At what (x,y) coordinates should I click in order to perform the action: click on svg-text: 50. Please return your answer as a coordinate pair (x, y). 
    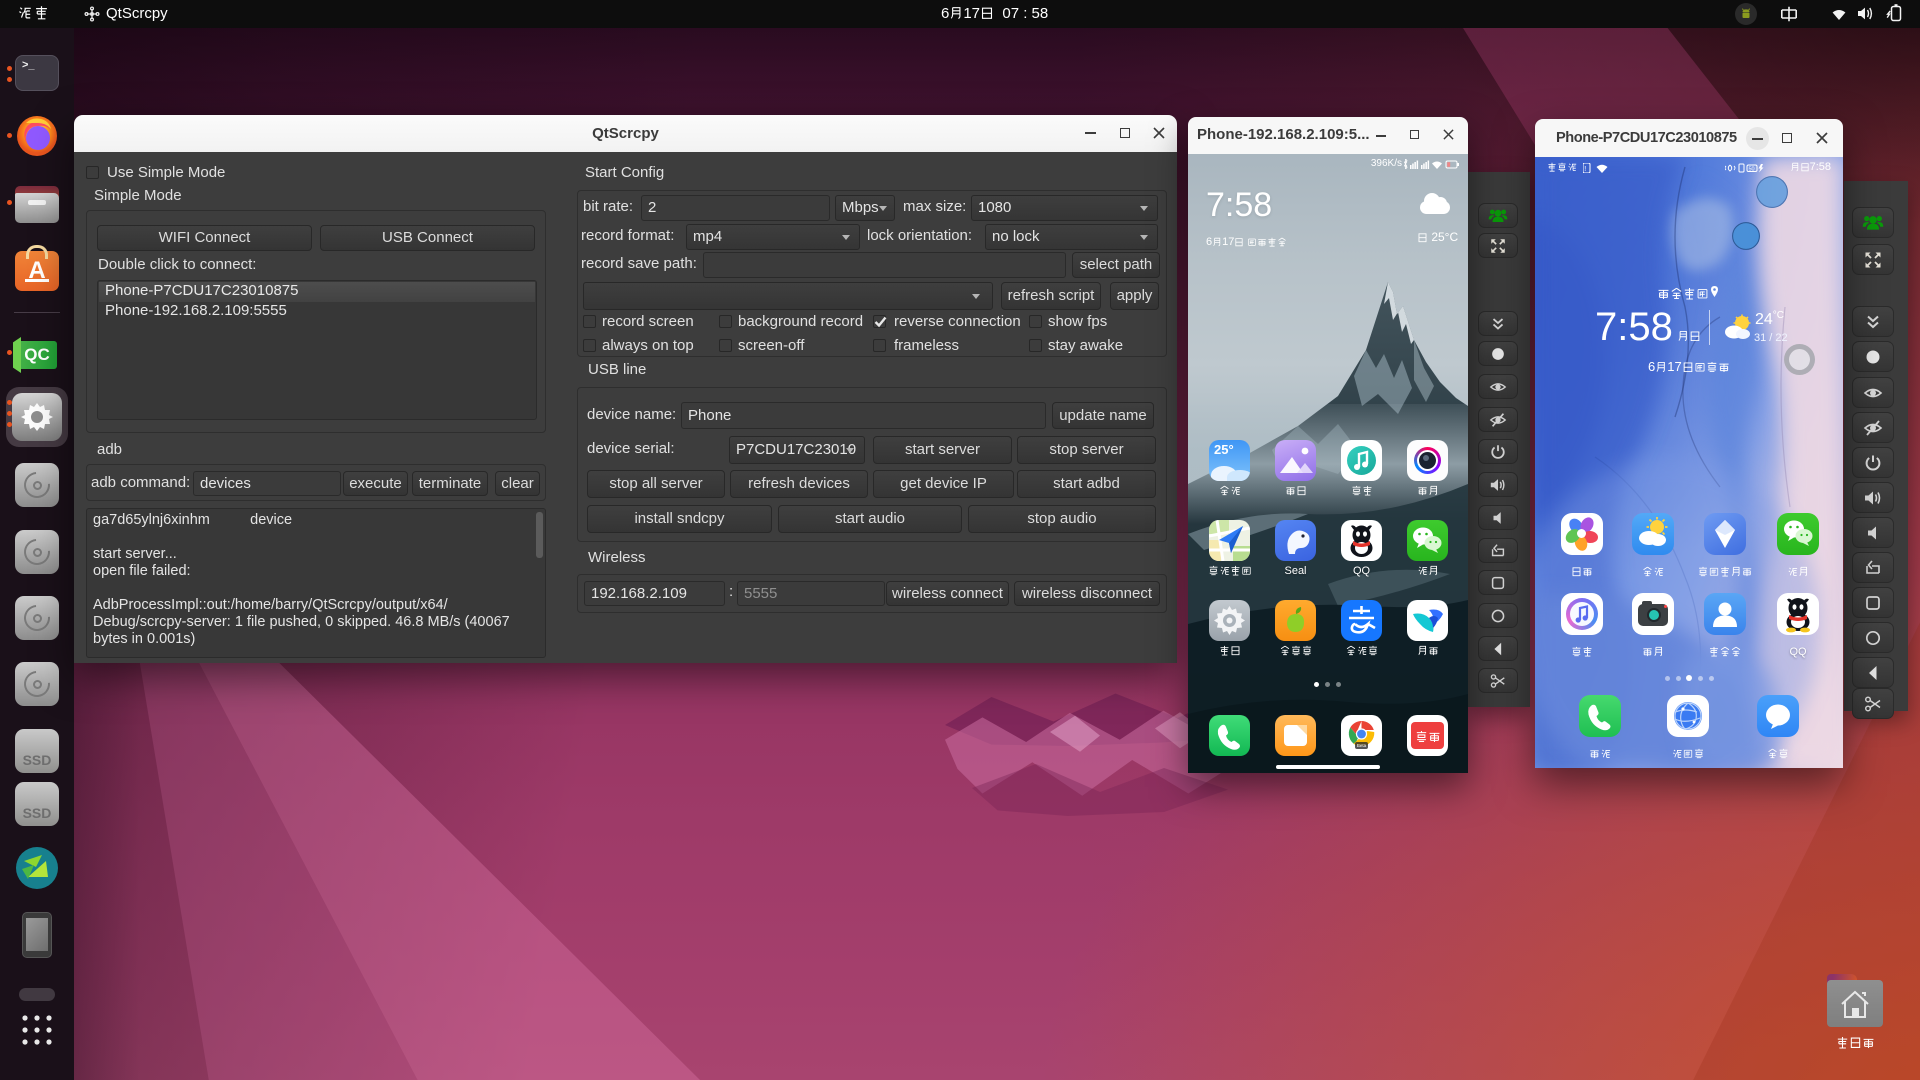
    Looking at the image, I should click on (1752, 170).